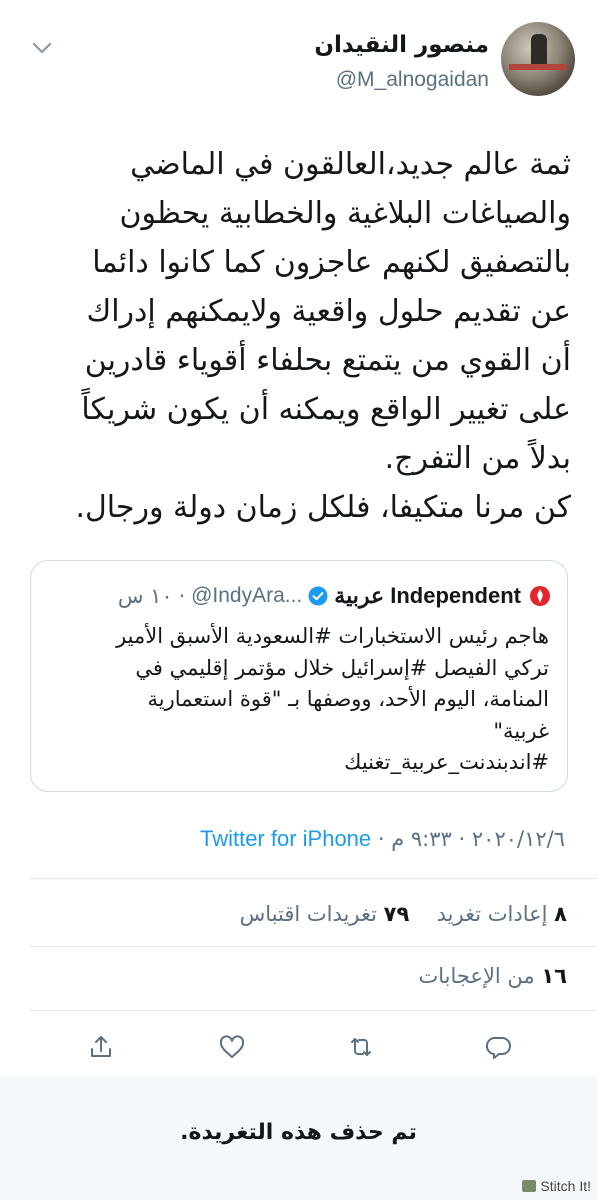  What do you see at coordinates (327, 360) in the screenshot?
I see `tweet-line: أن القوي من يتمتع بحلفاء أقوياء قادرين` at bounding box center [327, 360].